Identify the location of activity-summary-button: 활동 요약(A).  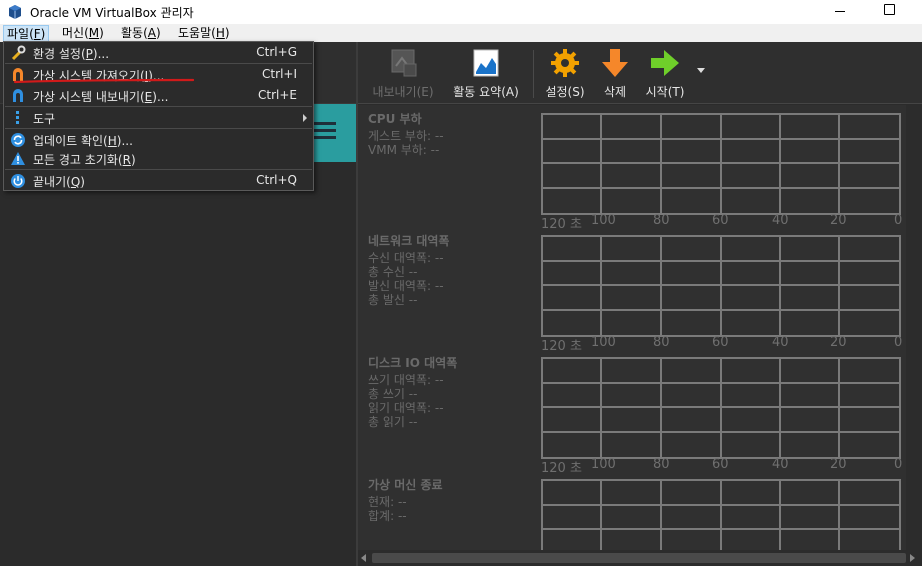
(486, 74).